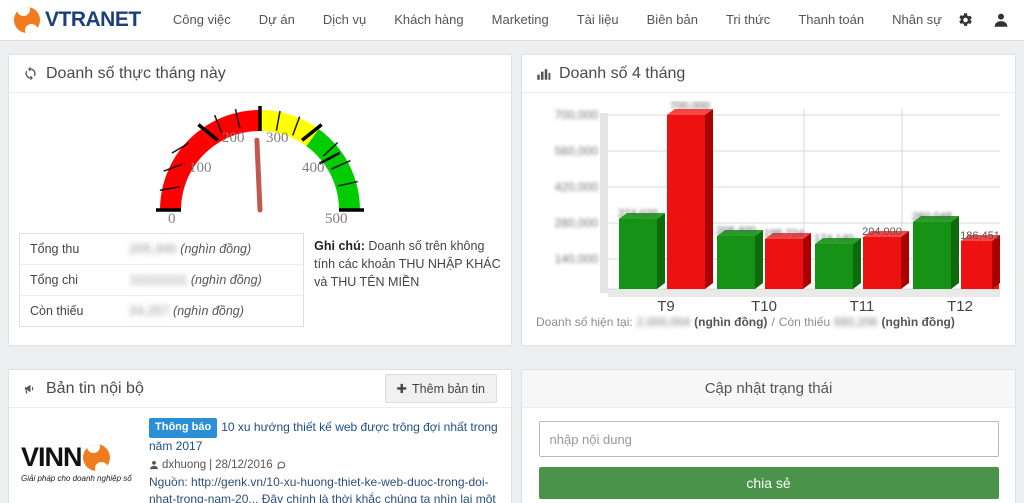 The image size is (1024, 503). I want to click on nav-item-bien-ban: Biên bản, so click(672, 20).